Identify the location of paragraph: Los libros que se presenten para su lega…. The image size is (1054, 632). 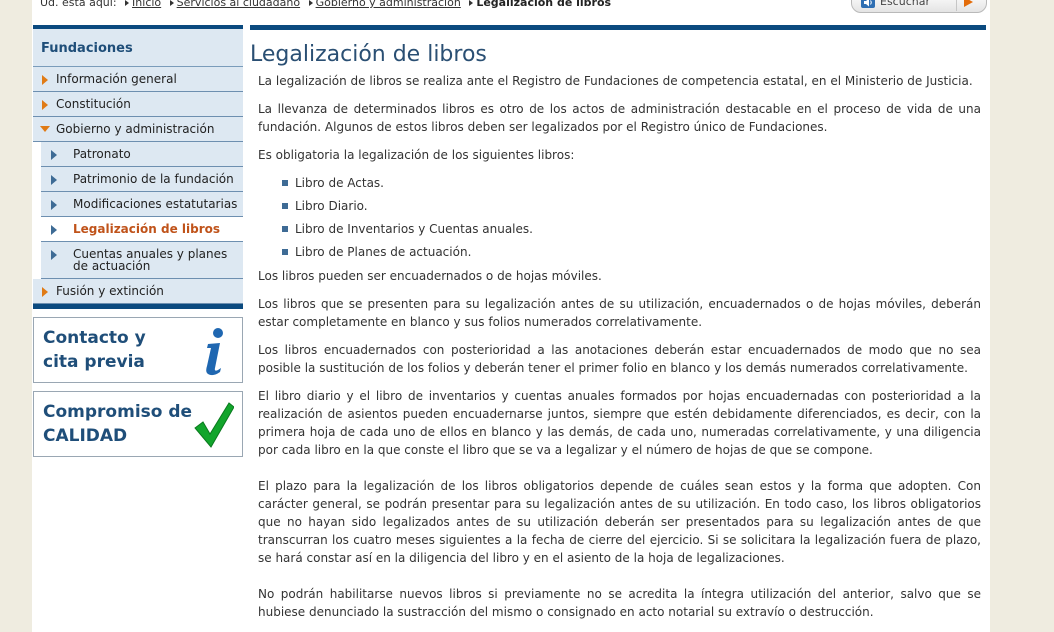
(619, 313).